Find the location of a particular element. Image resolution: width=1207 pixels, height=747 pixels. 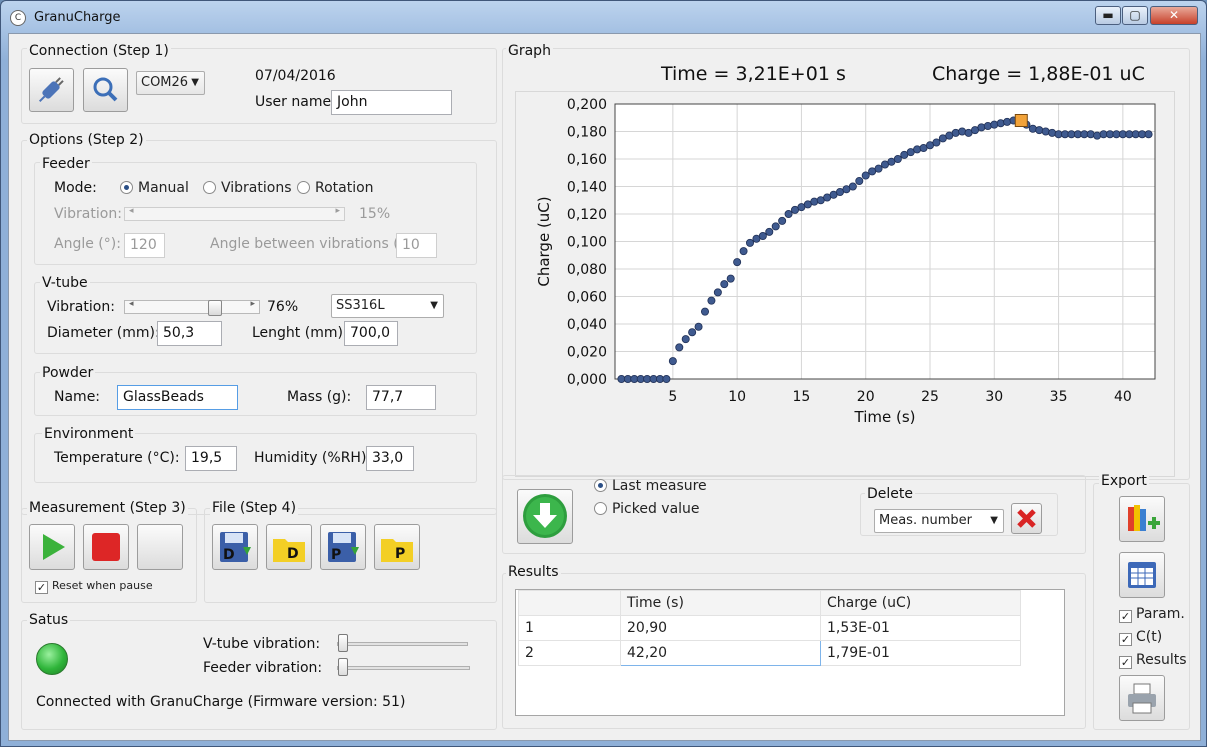

username-field: John is located at coordinates (391, 102).